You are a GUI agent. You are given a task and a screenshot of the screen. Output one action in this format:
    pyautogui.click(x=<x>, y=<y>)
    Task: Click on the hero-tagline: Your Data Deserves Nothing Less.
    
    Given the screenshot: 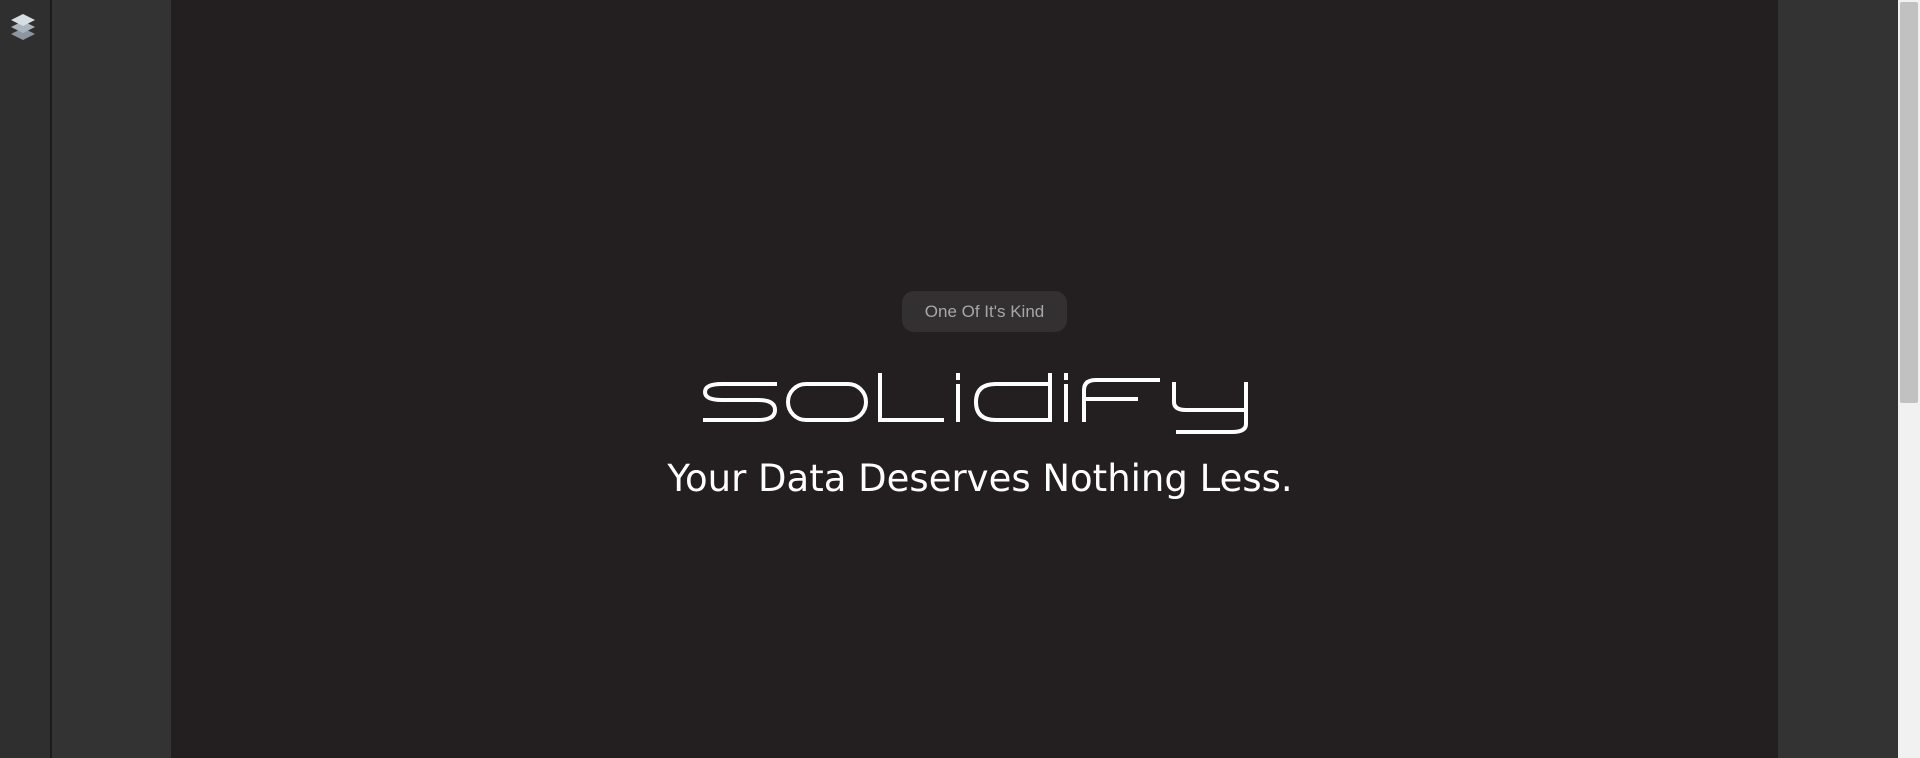 What is the action you would take?
    pyautogui.click(x=980, y=478)
    